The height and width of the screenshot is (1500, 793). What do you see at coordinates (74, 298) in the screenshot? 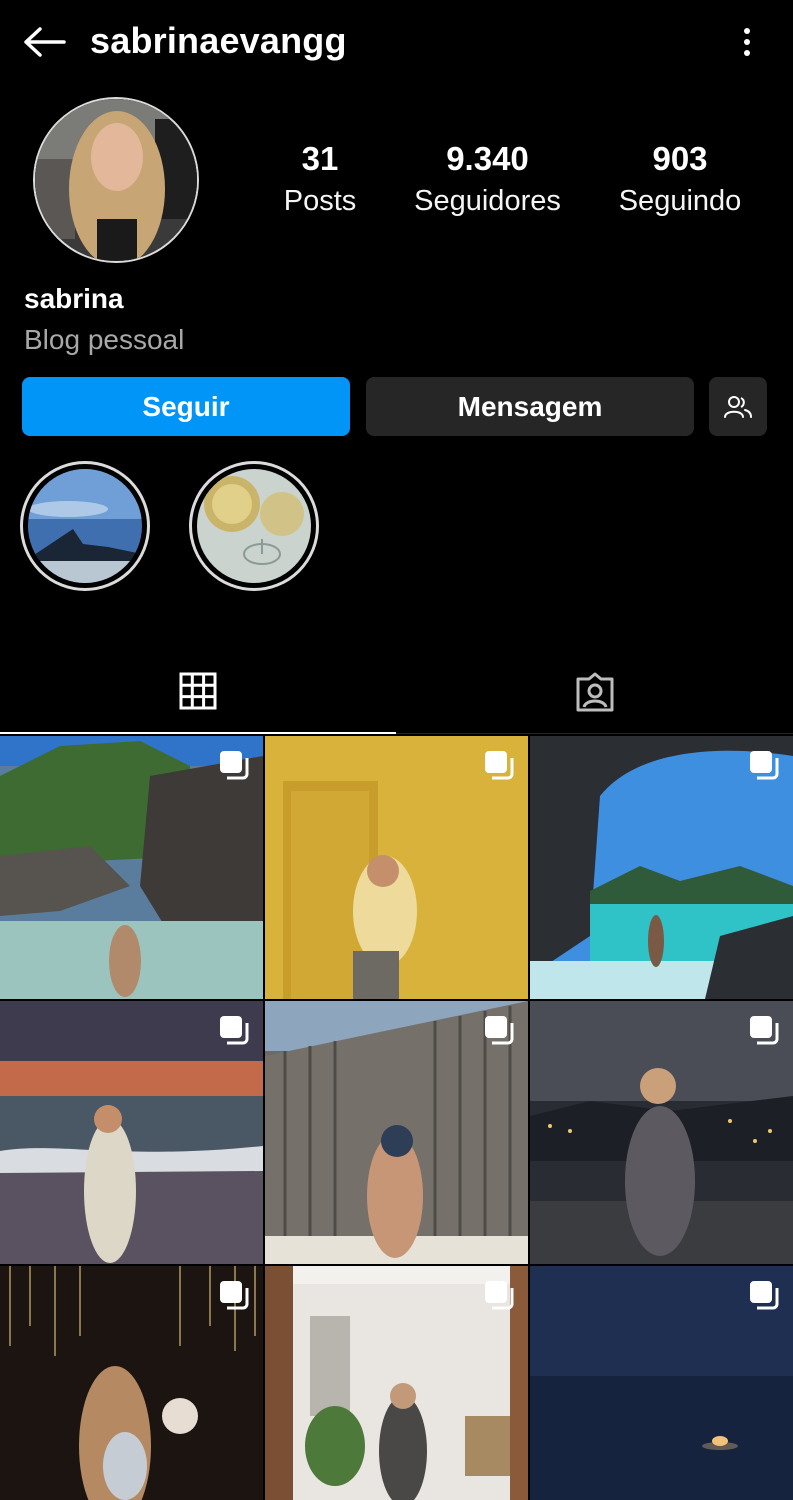
I see `display-name: sabrina` at bounding box center [74, 298].